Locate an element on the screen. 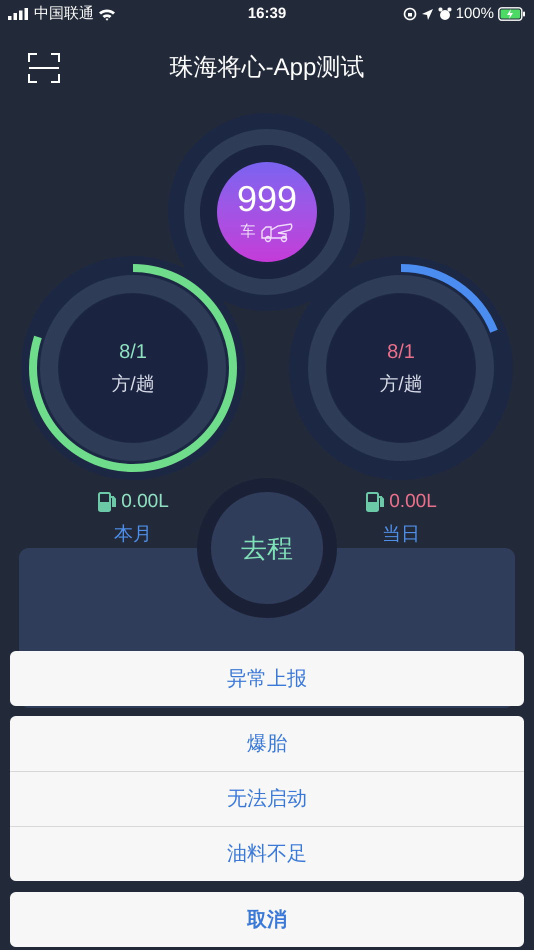  truck-icon is located at coordinates (277, 232).